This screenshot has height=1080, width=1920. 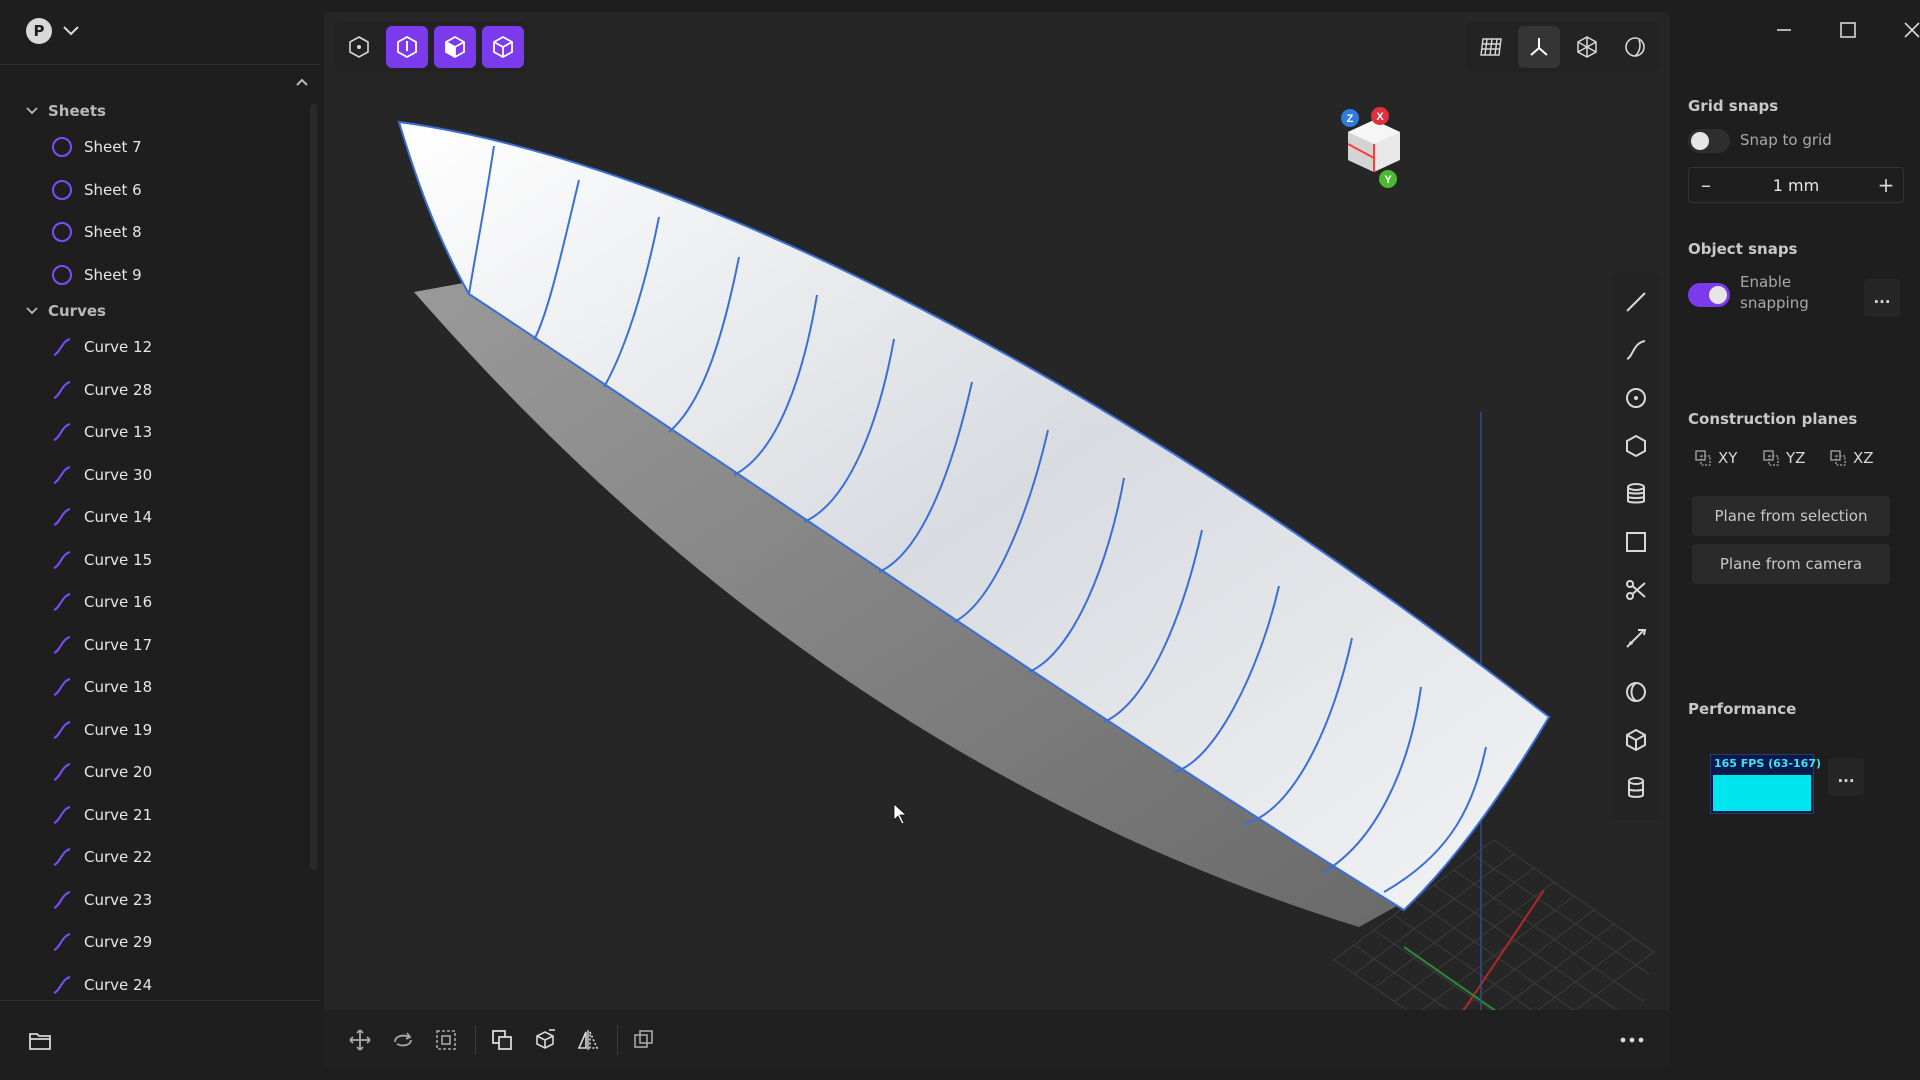 What do you see at coordinates (1374, 149) in the screenshot?
I see `navigation-cube: Z X Y` at bounding box center [1374, 149].